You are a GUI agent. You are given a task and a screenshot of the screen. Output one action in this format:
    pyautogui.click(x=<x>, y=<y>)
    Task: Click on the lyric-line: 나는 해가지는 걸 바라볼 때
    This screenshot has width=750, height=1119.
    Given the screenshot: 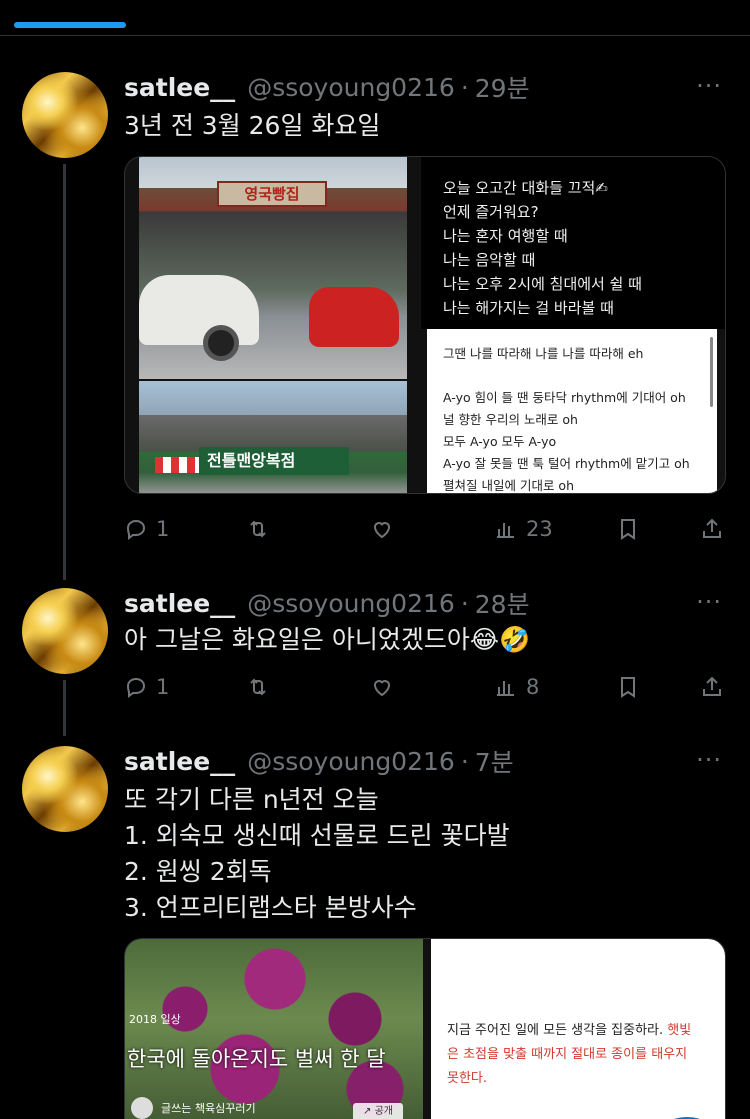 What is the action you would take?
    pyautogui.click(x=528, y=308)
    